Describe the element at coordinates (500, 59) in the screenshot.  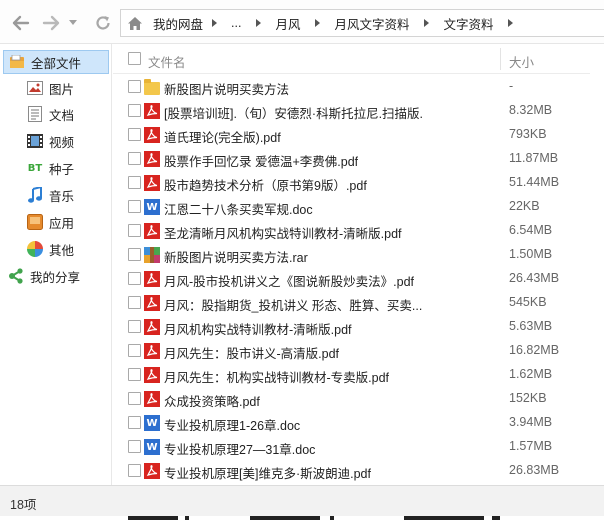
I see `column-divider` at that location.